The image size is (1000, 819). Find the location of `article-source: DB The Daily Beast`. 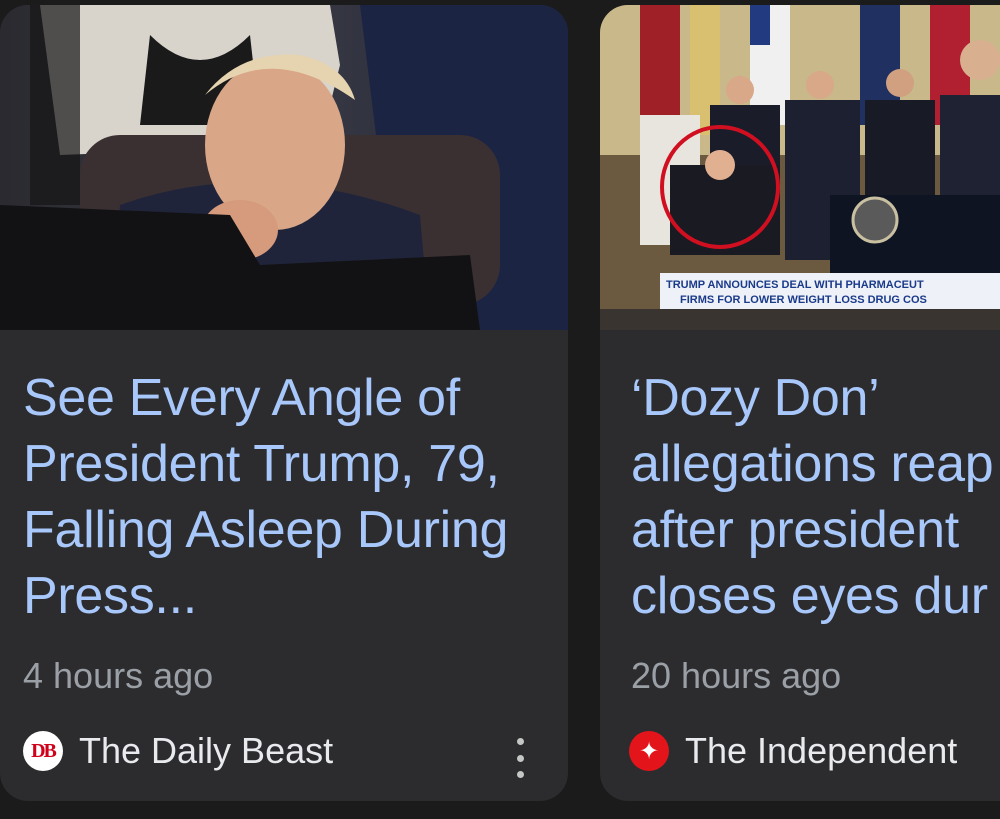

article-source: DB The Daily Beast is located at coordinates (178, 751).